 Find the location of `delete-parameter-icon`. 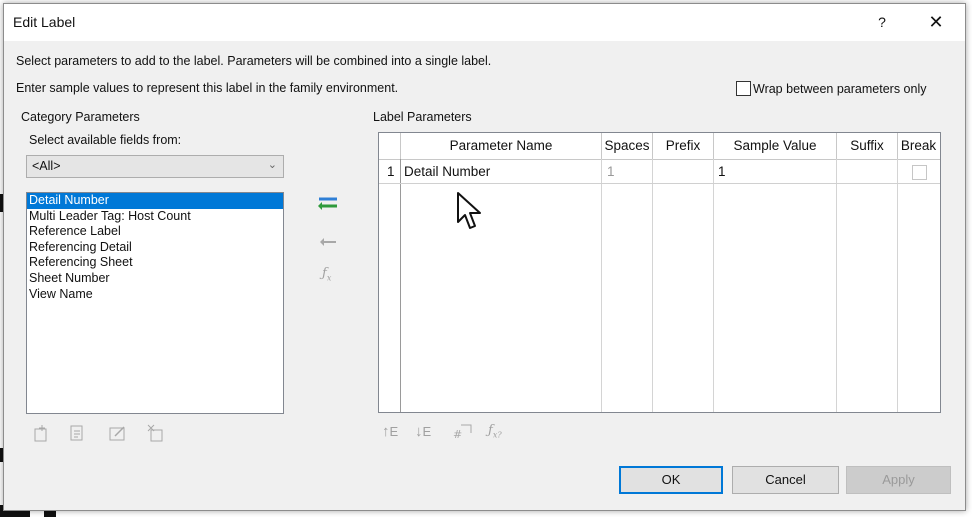

delete-parameter-icon is located at coordinates (156, 433).